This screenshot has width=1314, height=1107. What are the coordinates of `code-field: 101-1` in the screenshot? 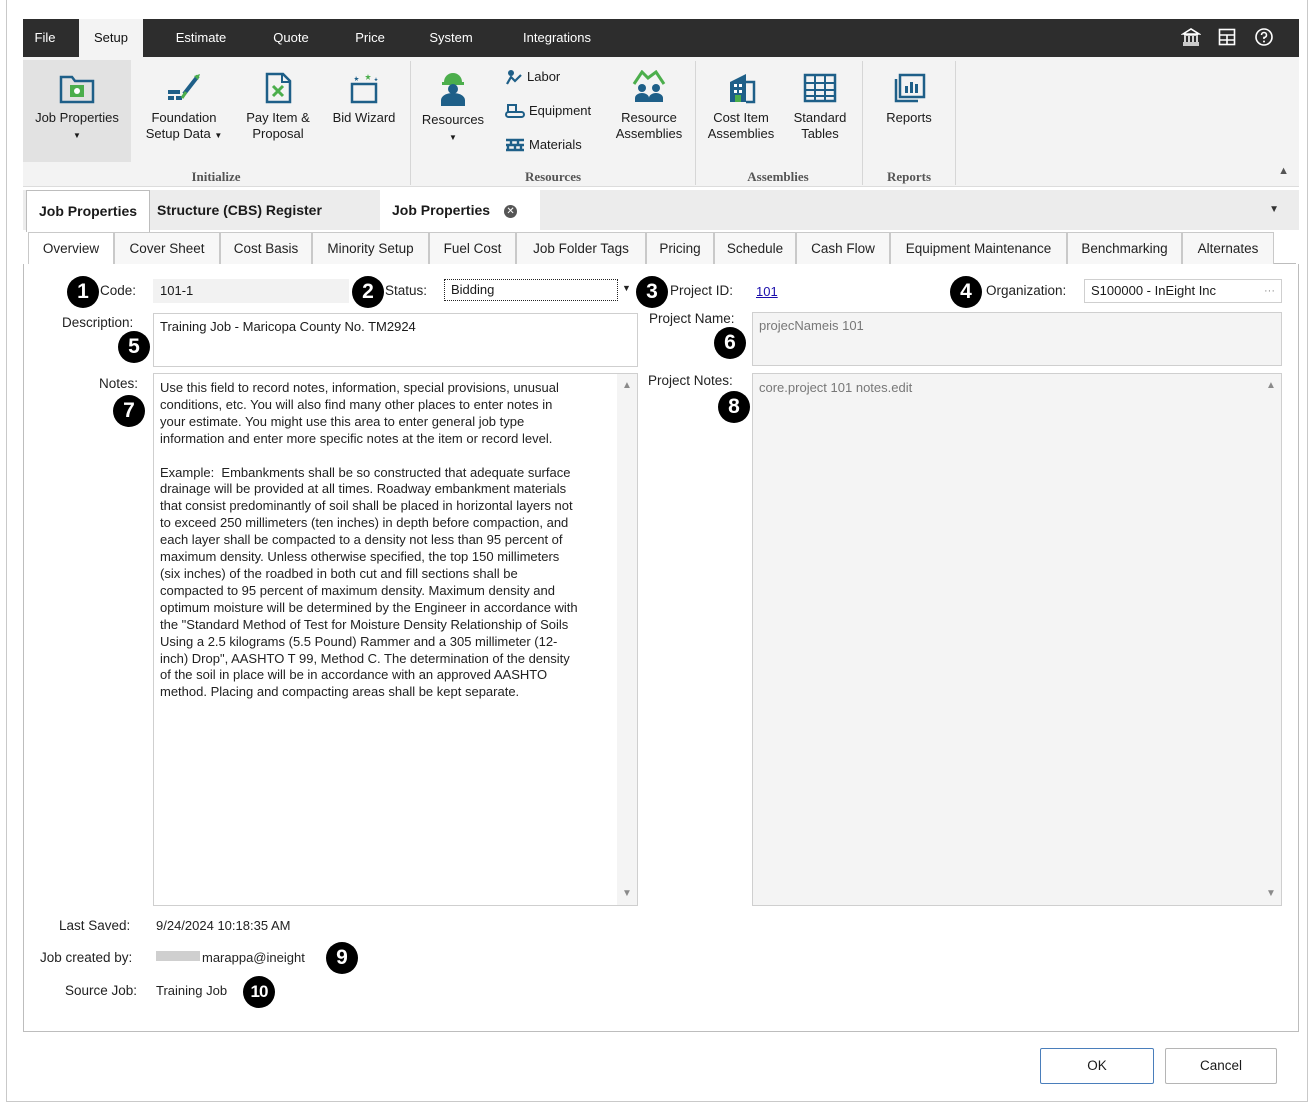 It's located at (251, 291).